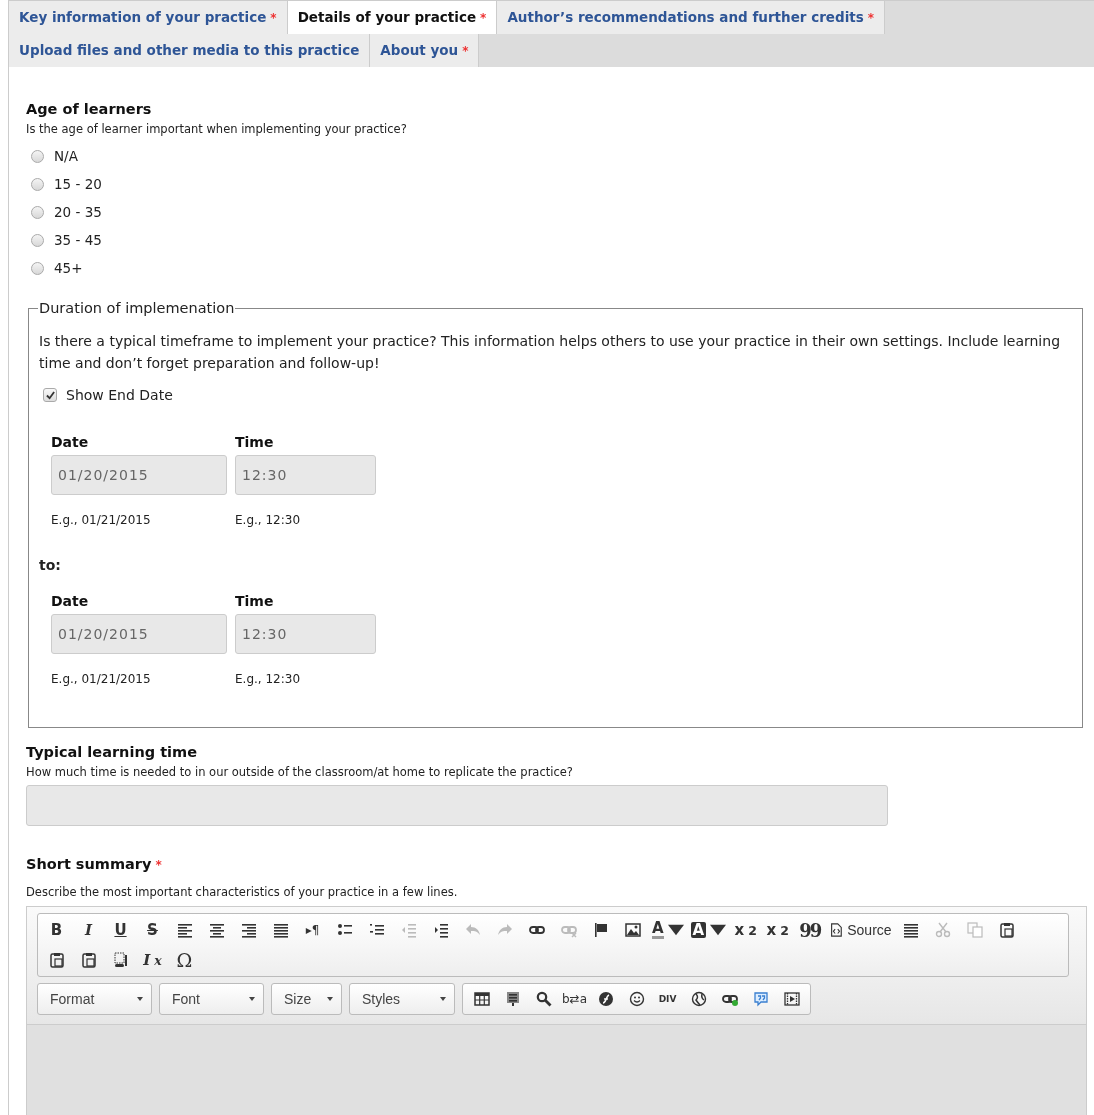 This screenshot has width=1094, height=1115. I want to click on section-heading: Typical learning time, so click(112, 752).